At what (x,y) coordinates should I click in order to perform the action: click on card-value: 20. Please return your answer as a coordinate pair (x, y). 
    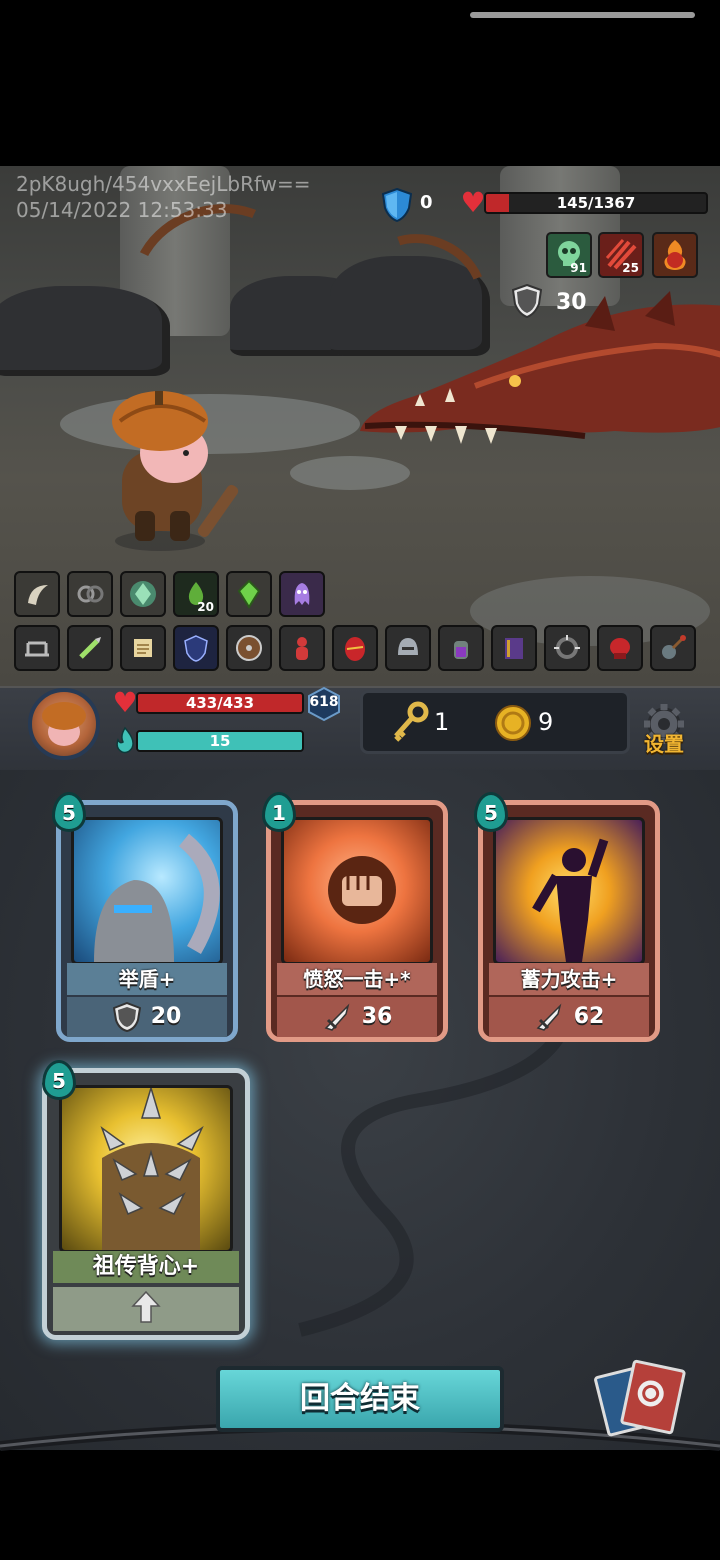
    Looking at the image, I should click on (166, 1016).